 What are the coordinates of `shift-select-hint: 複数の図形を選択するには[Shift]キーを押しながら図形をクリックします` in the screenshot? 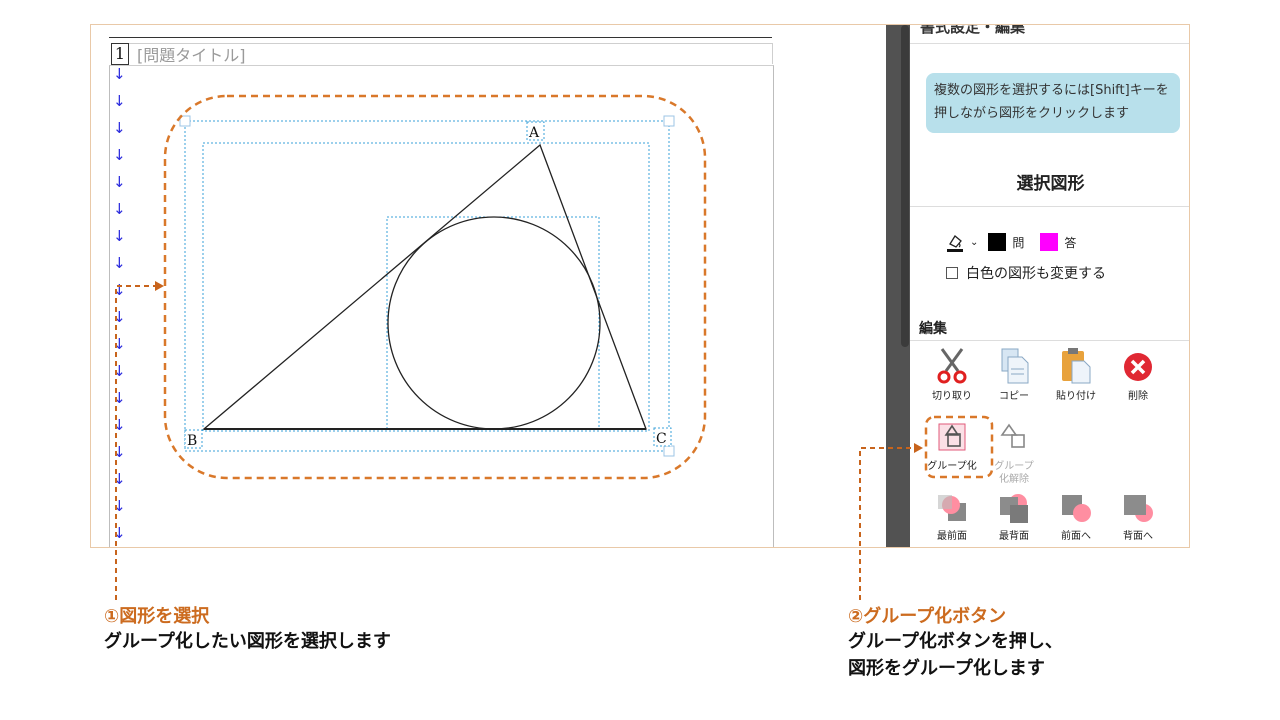 It's located at (1053, 103).